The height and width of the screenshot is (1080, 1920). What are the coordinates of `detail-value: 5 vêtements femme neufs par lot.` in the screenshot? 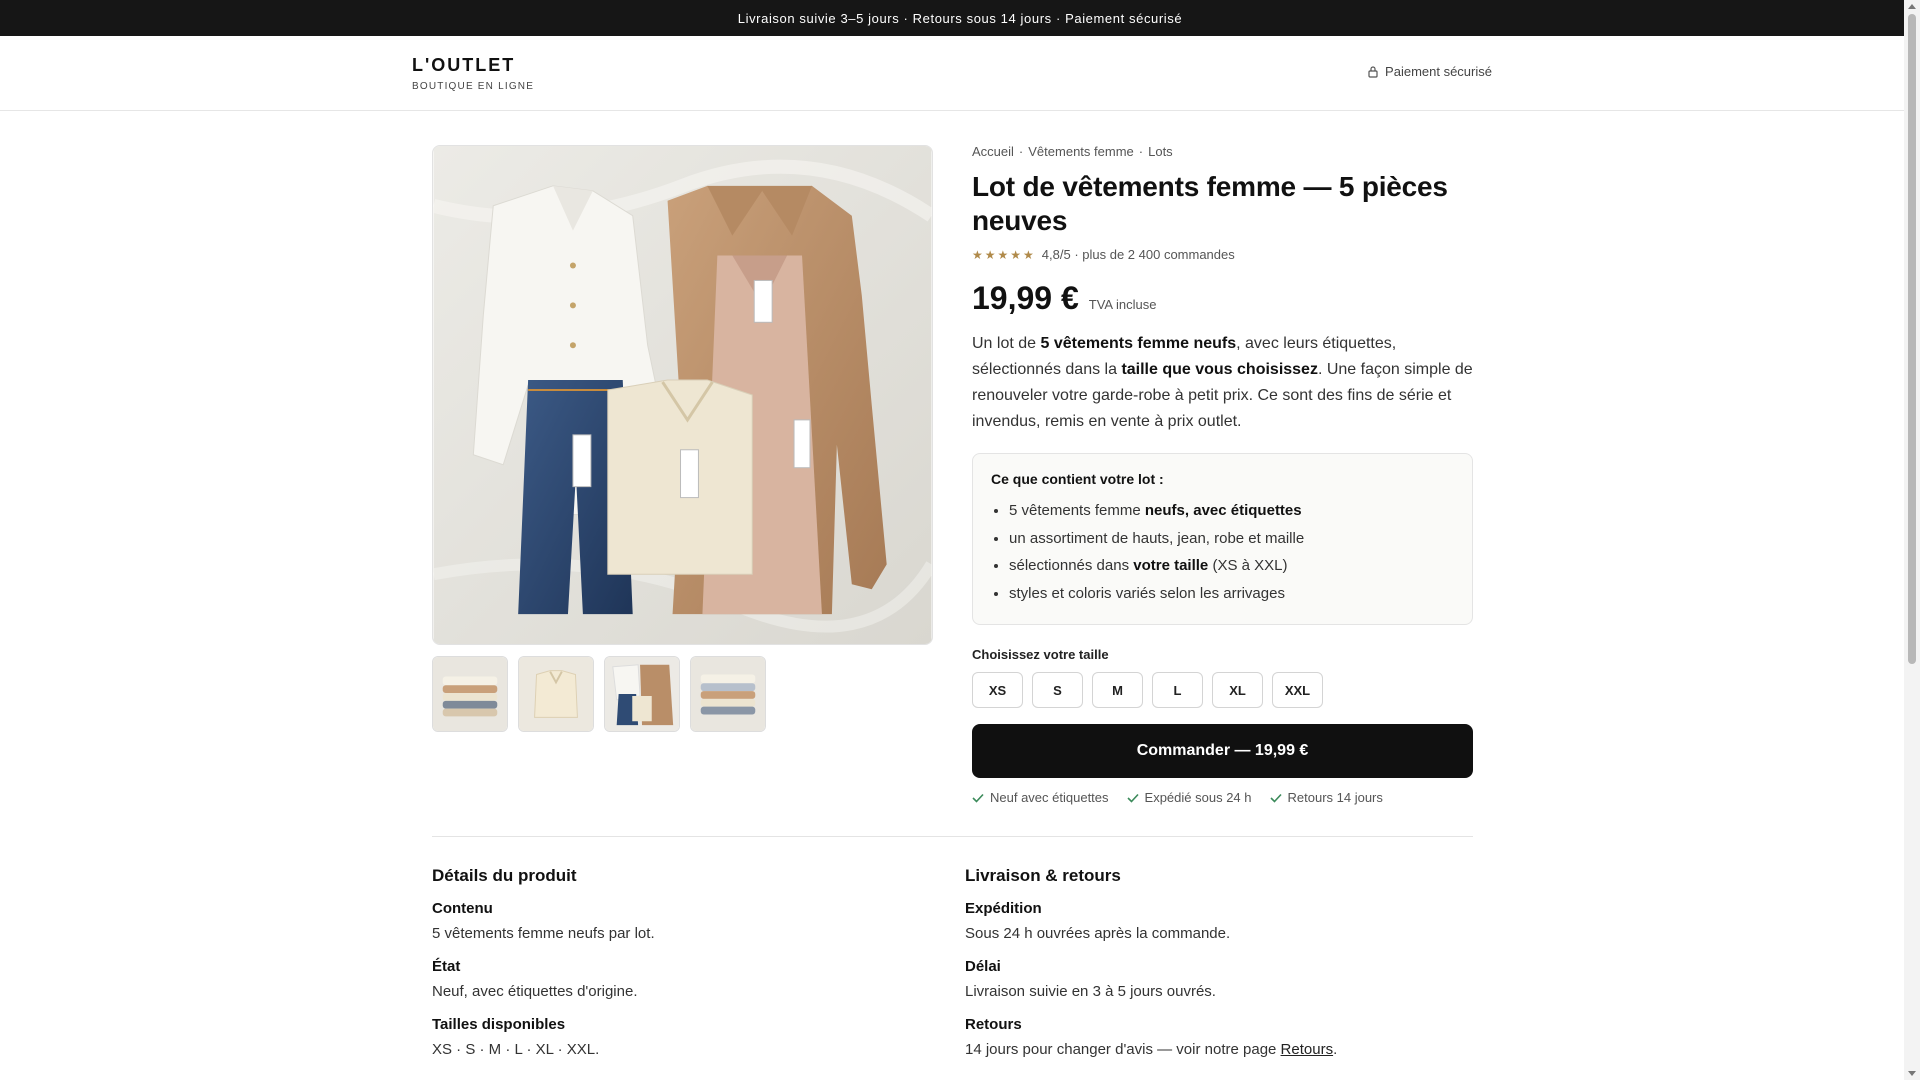 It's located at (543, 933).